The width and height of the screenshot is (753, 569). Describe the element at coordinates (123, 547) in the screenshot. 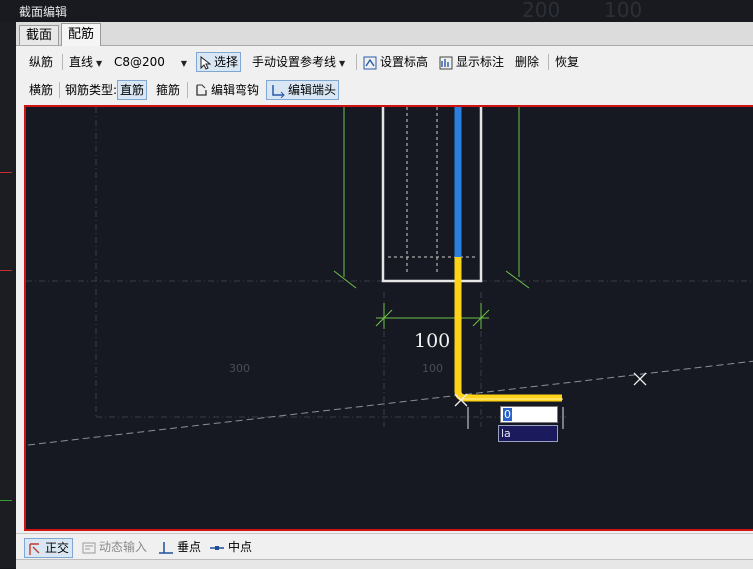

I see `dynamic-input-label: 动态输入` at that location.